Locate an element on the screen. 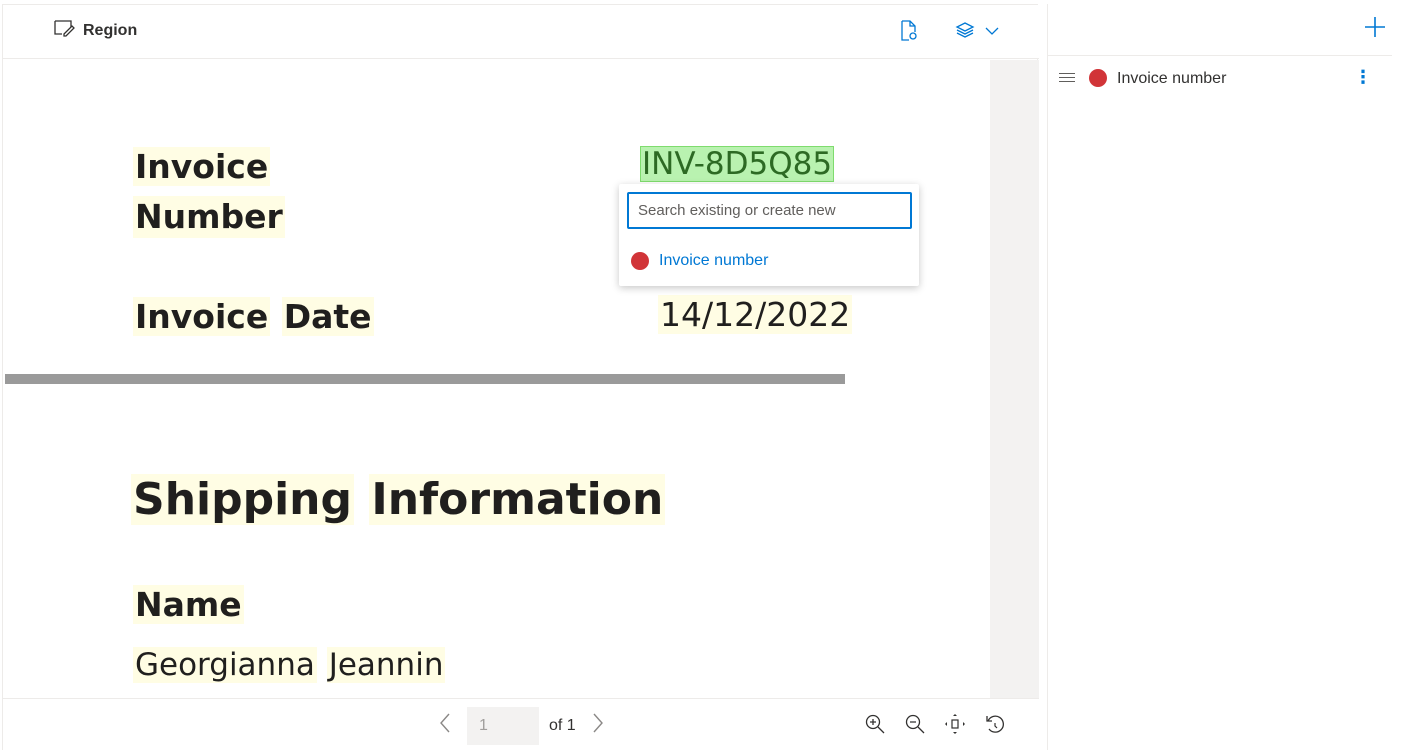 This screenshot has height=754, width=1416. fit-to-page-icon is located at coordinates (955, 724).